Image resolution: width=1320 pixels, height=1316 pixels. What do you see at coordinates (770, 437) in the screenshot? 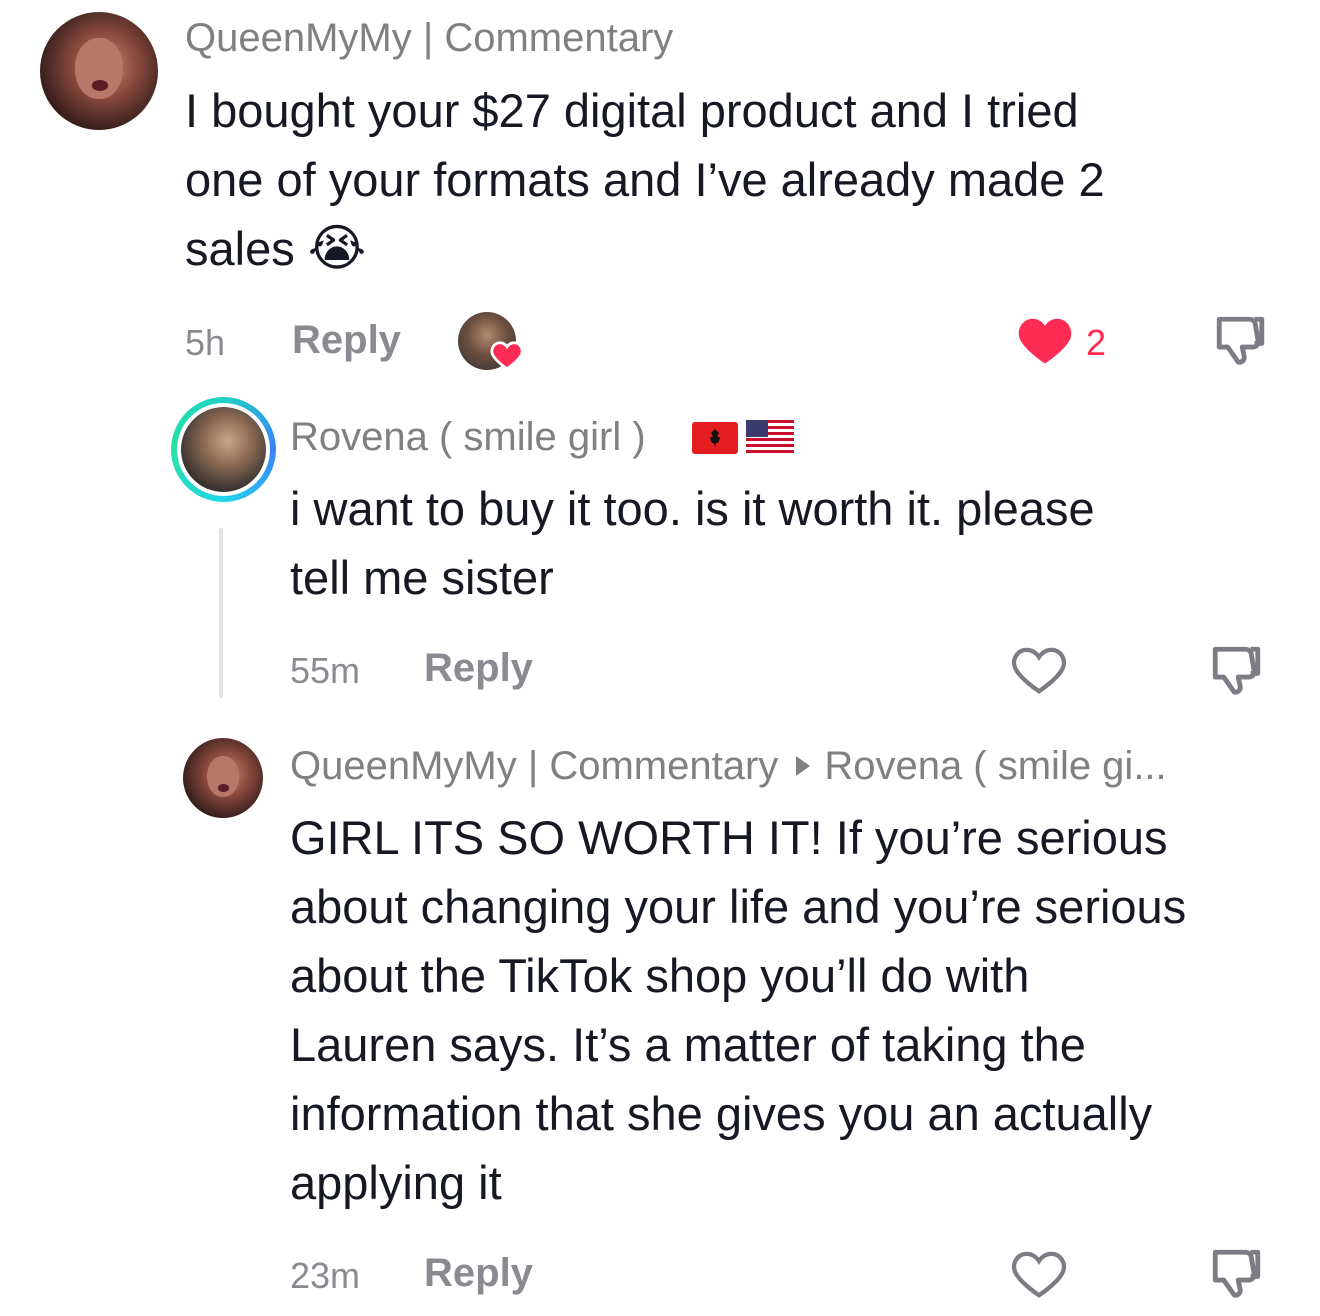
I see `usa-flag-icon` at bounding box center [770, 437].